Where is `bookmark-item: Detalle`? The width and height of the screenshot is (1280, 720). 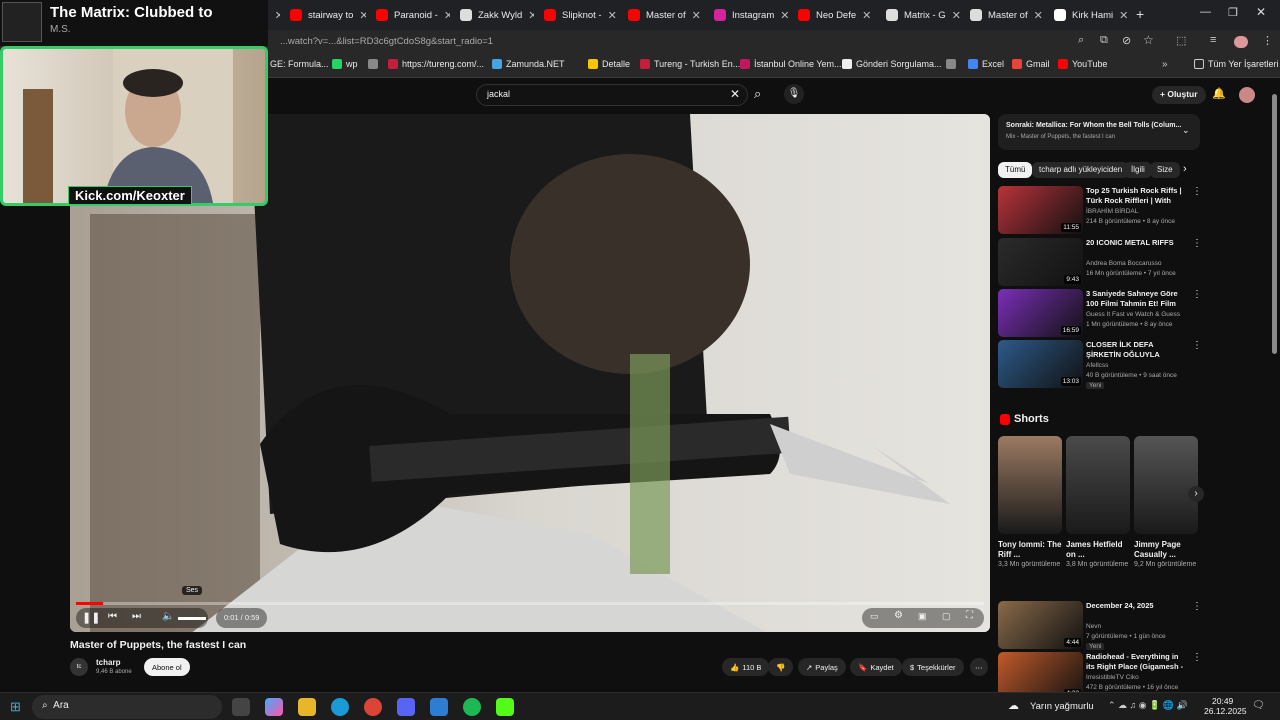
bookmark-item: Detalle is located at coordinates (609, 64).